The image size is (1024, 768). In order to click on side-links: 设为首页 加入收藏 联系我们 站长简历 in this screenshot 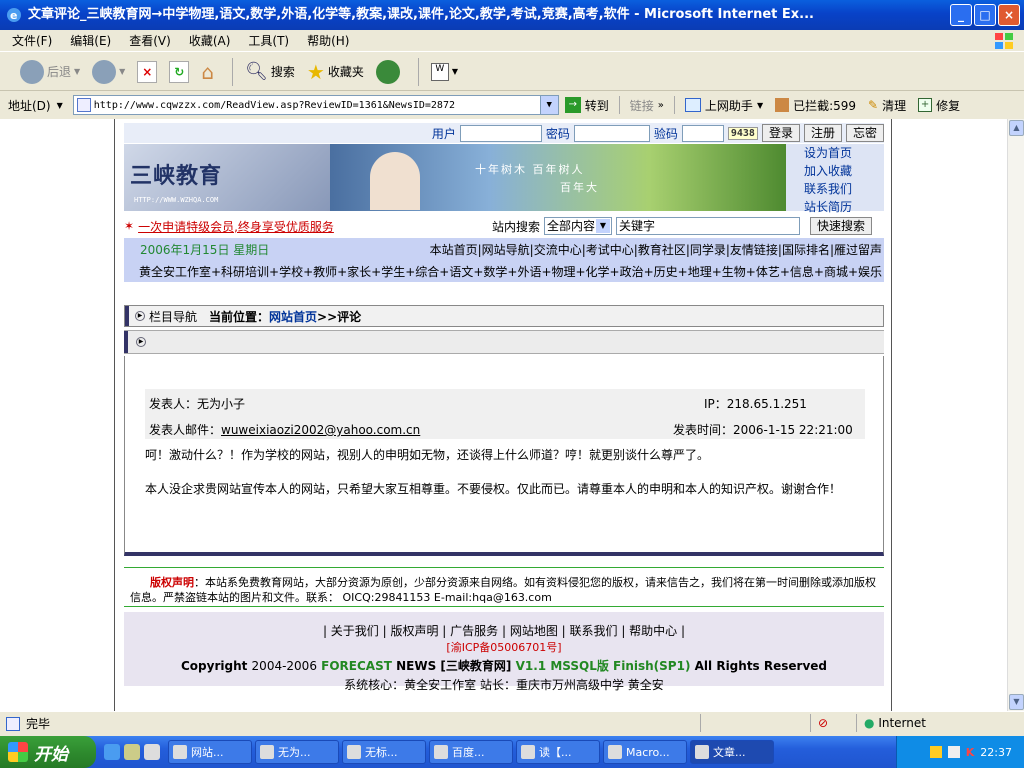, I will do `click(835, 179)`.